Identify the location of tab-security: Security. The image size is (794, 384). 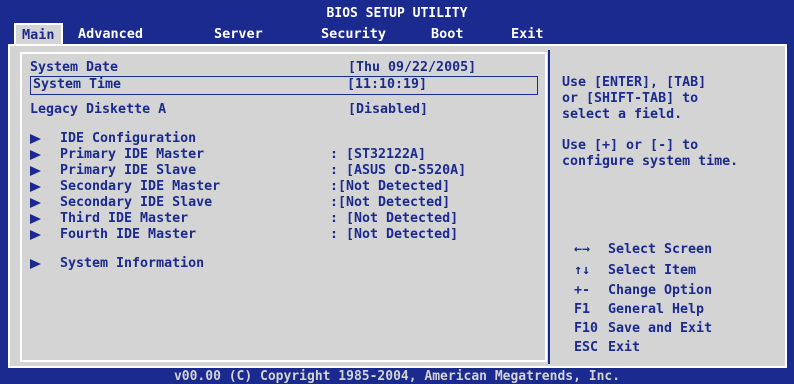
(353, 34).